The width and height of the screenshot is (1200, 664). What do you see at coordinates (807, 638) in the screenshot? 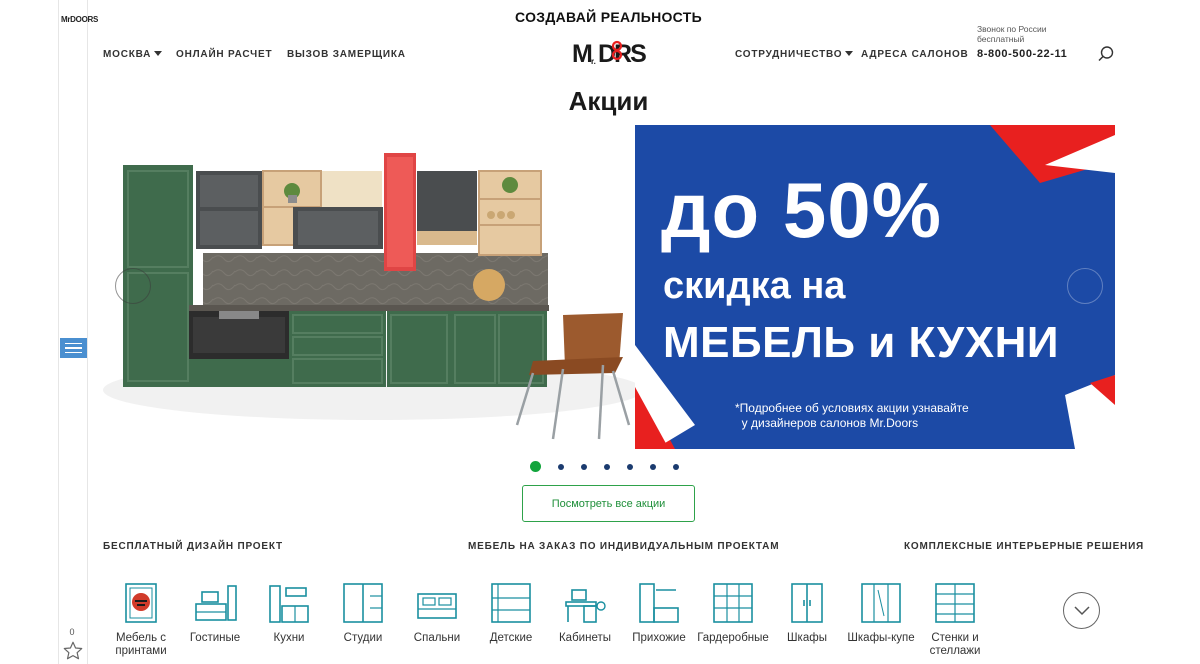
I see `category-label: Шкафы` at bounding box center [807, 638].